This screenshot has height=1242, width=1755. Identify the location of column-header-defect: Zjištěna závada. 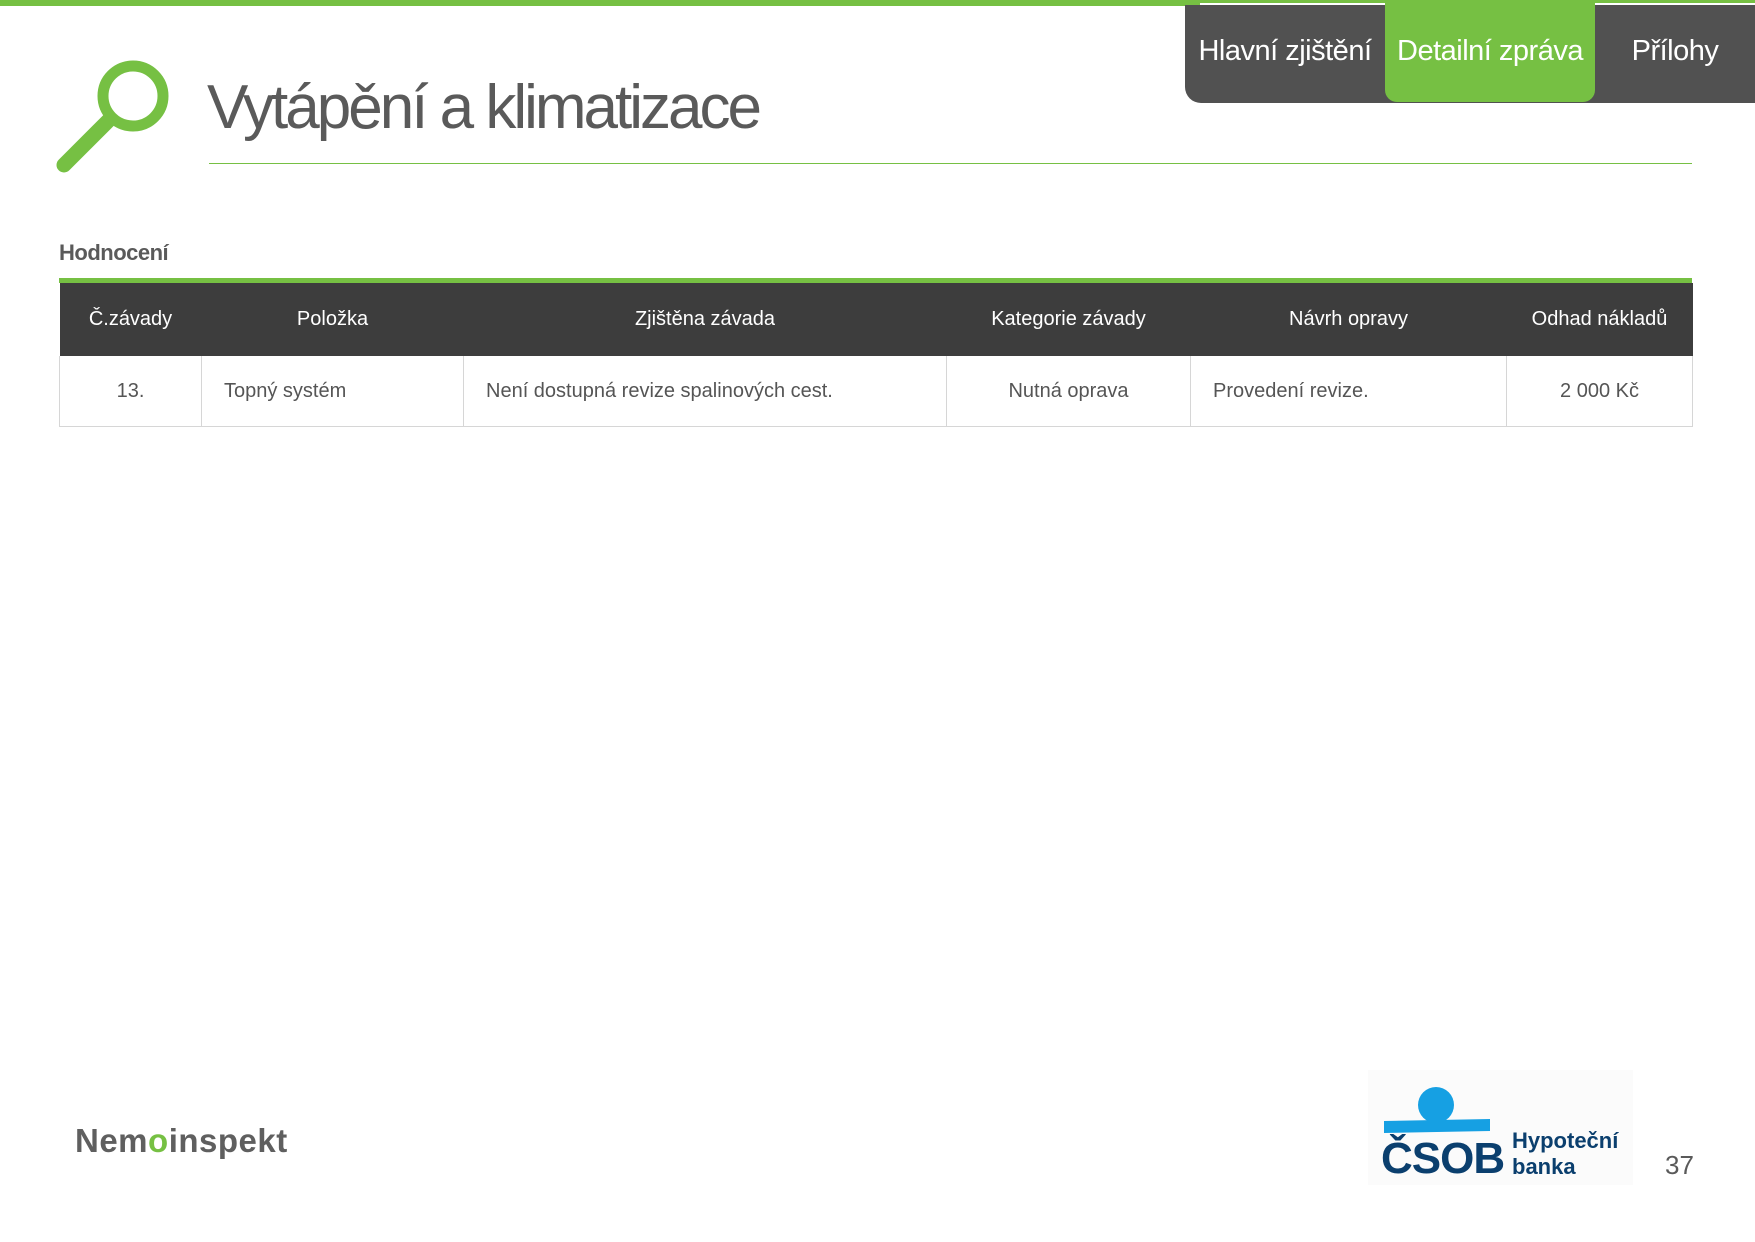
(705, 319).